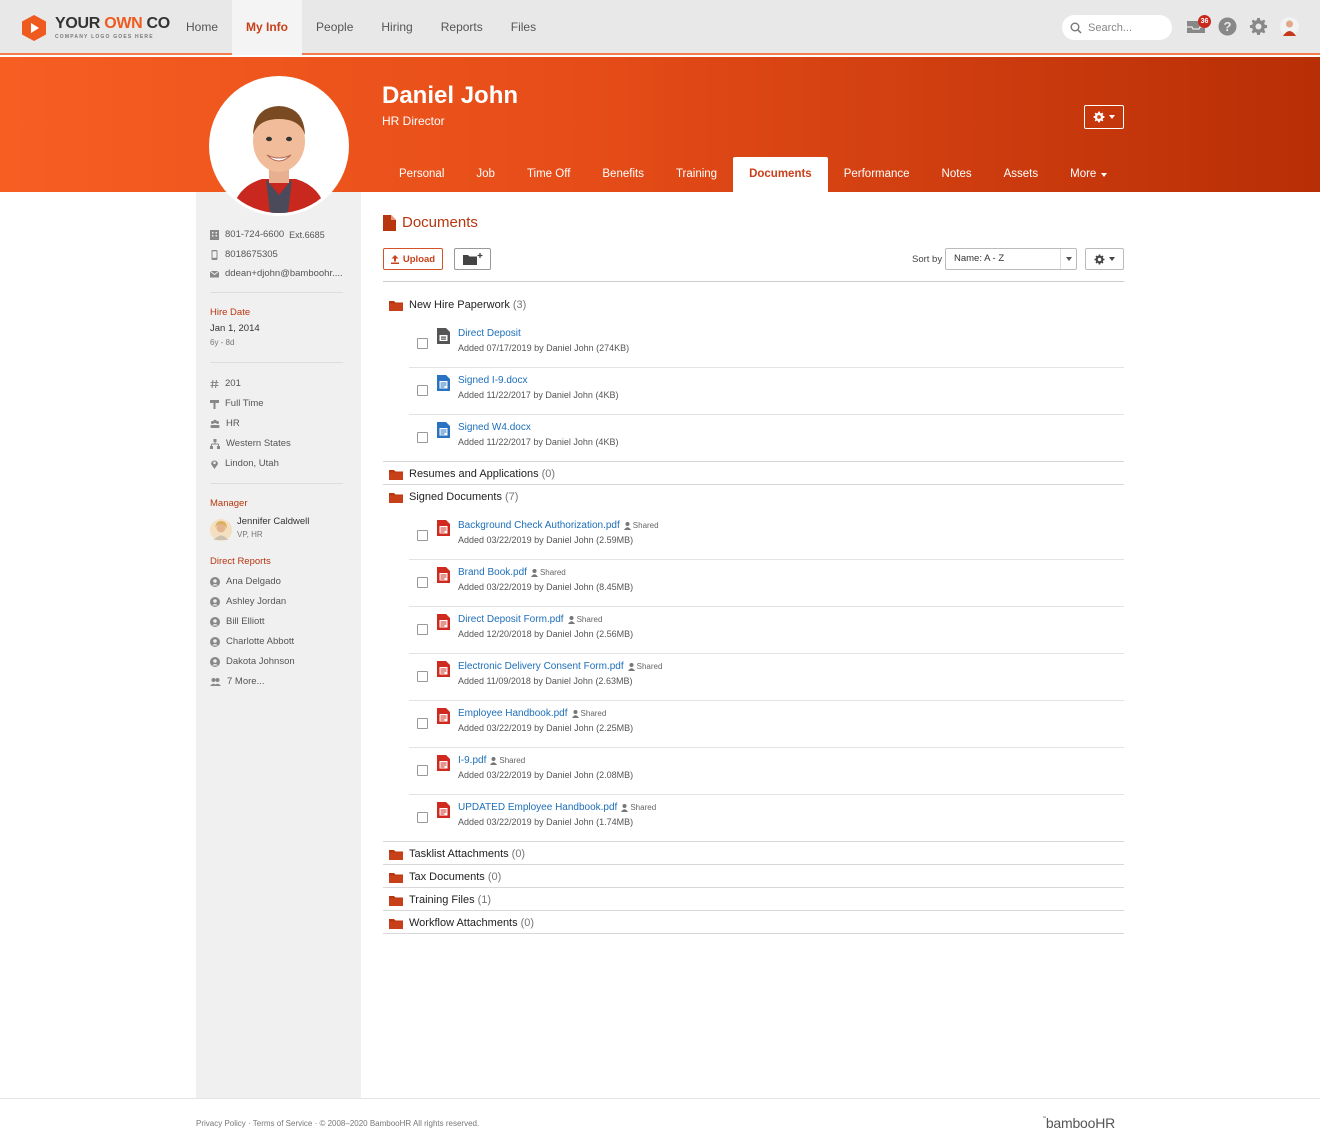 The height and width of the screenshot is (1146, 1320). I want to click on user-avatar-icon, so click(1289, 26).